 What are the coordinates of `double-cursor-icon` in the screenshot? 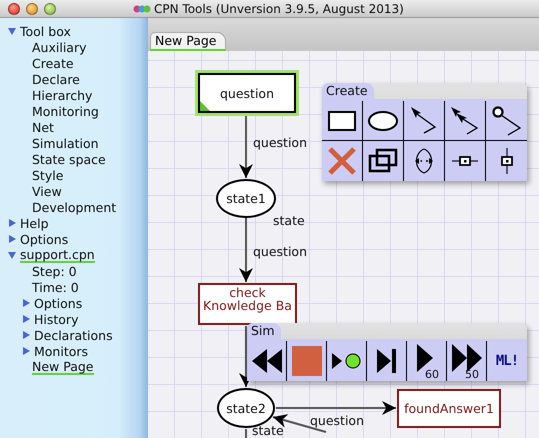 It's located at (465, 120).